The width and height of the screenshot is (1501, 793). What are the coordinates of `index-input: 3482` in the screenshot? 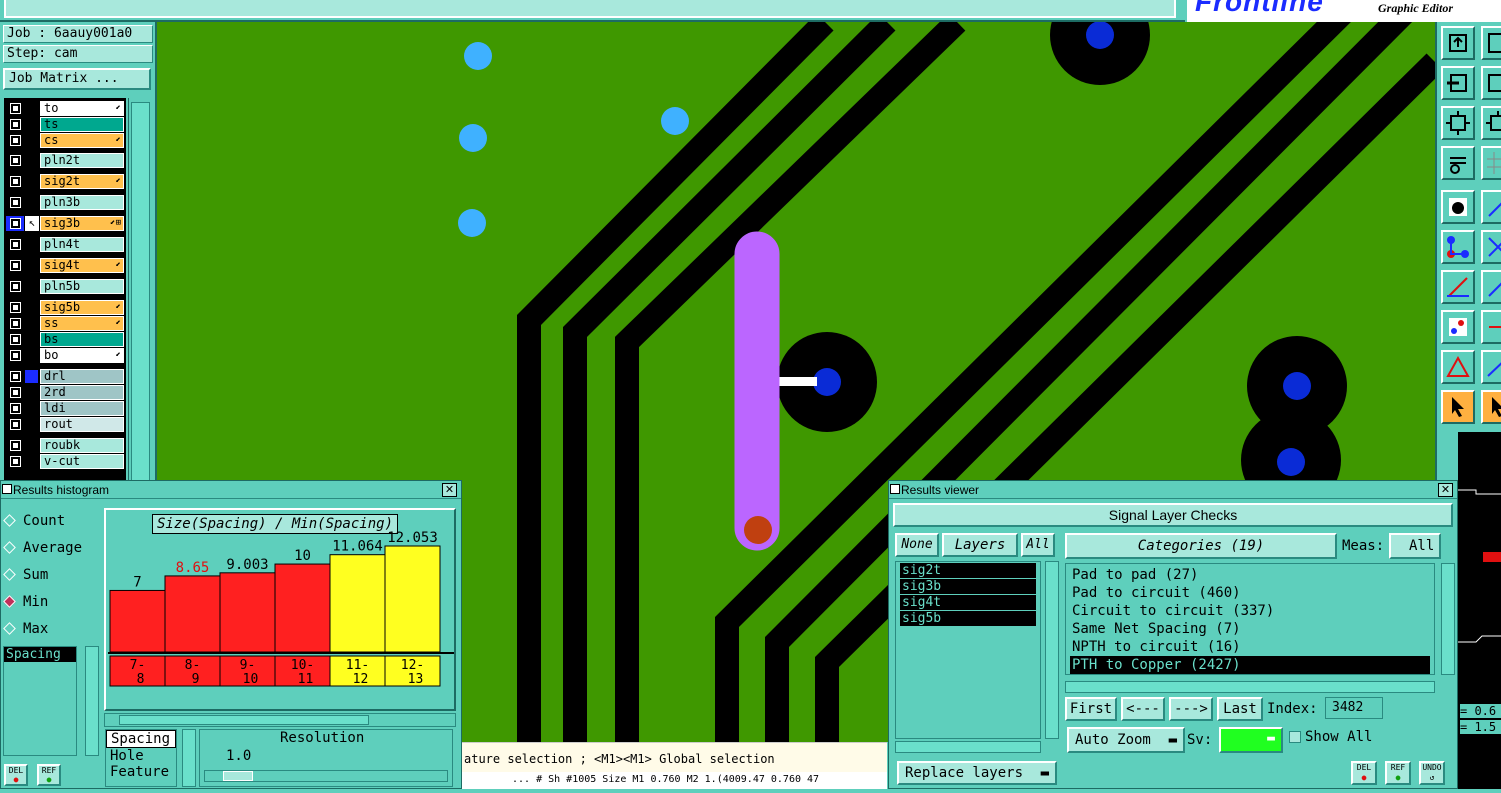 It's located at (1354, 708).